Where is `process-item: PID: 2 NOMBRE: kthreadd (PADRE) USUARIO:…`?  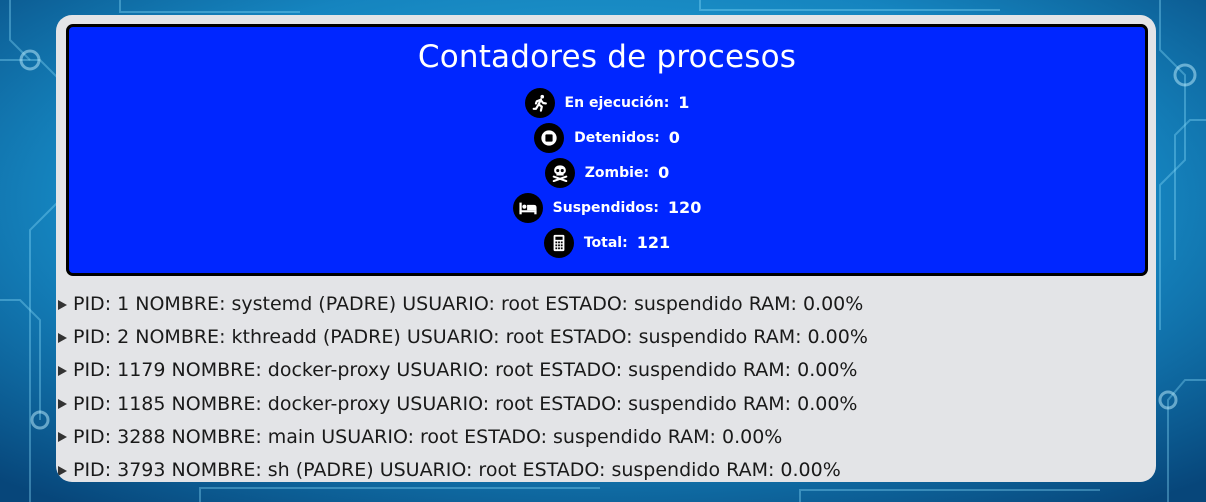
process-item: PID: 2 NOMBRE: kthreadd (PADRE) USUARIO:… is located at coordinates (603, 337).